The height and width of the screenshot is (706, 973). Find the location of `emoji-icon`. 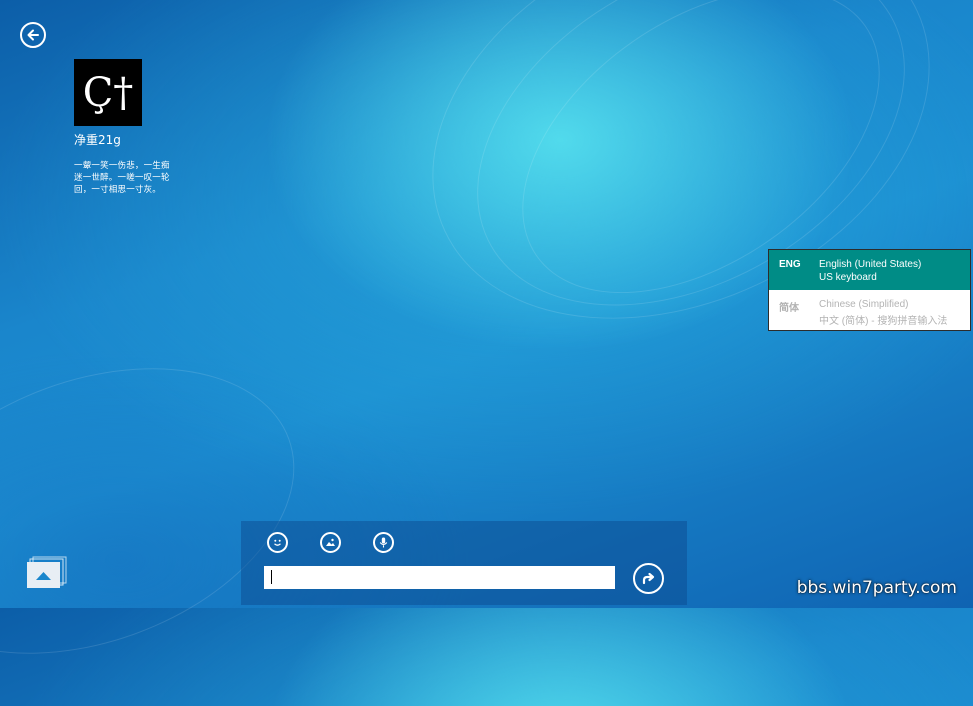

emoji-icon is located at coordinates (277, 542).